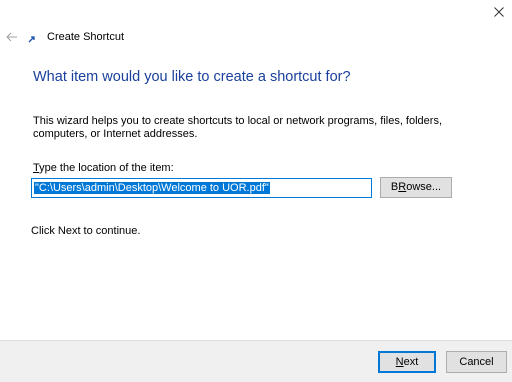 The image size is (512, 382). What do you see at coordinates (86, 37) in the screenshot?
I see `wizard-title: Create Shortcut` at bounding box center [86, 37].